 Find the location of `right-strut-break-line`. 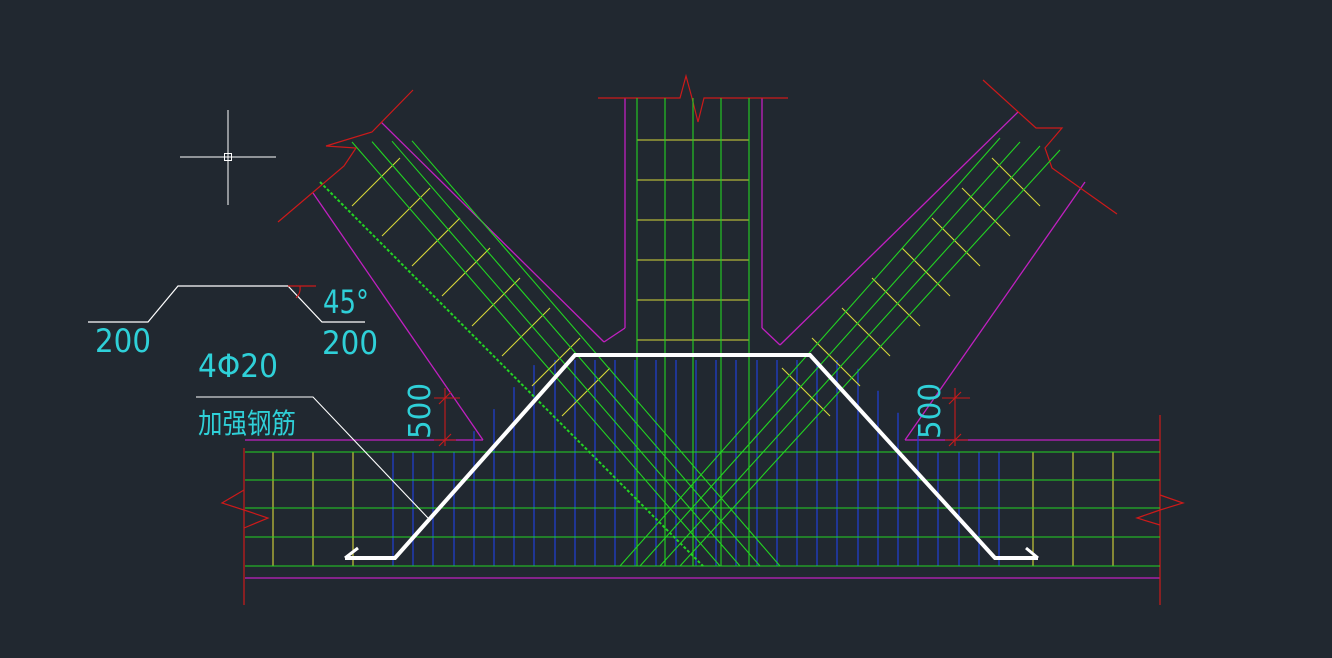

right-strut-break-line is located at coordinates (1050, 147).